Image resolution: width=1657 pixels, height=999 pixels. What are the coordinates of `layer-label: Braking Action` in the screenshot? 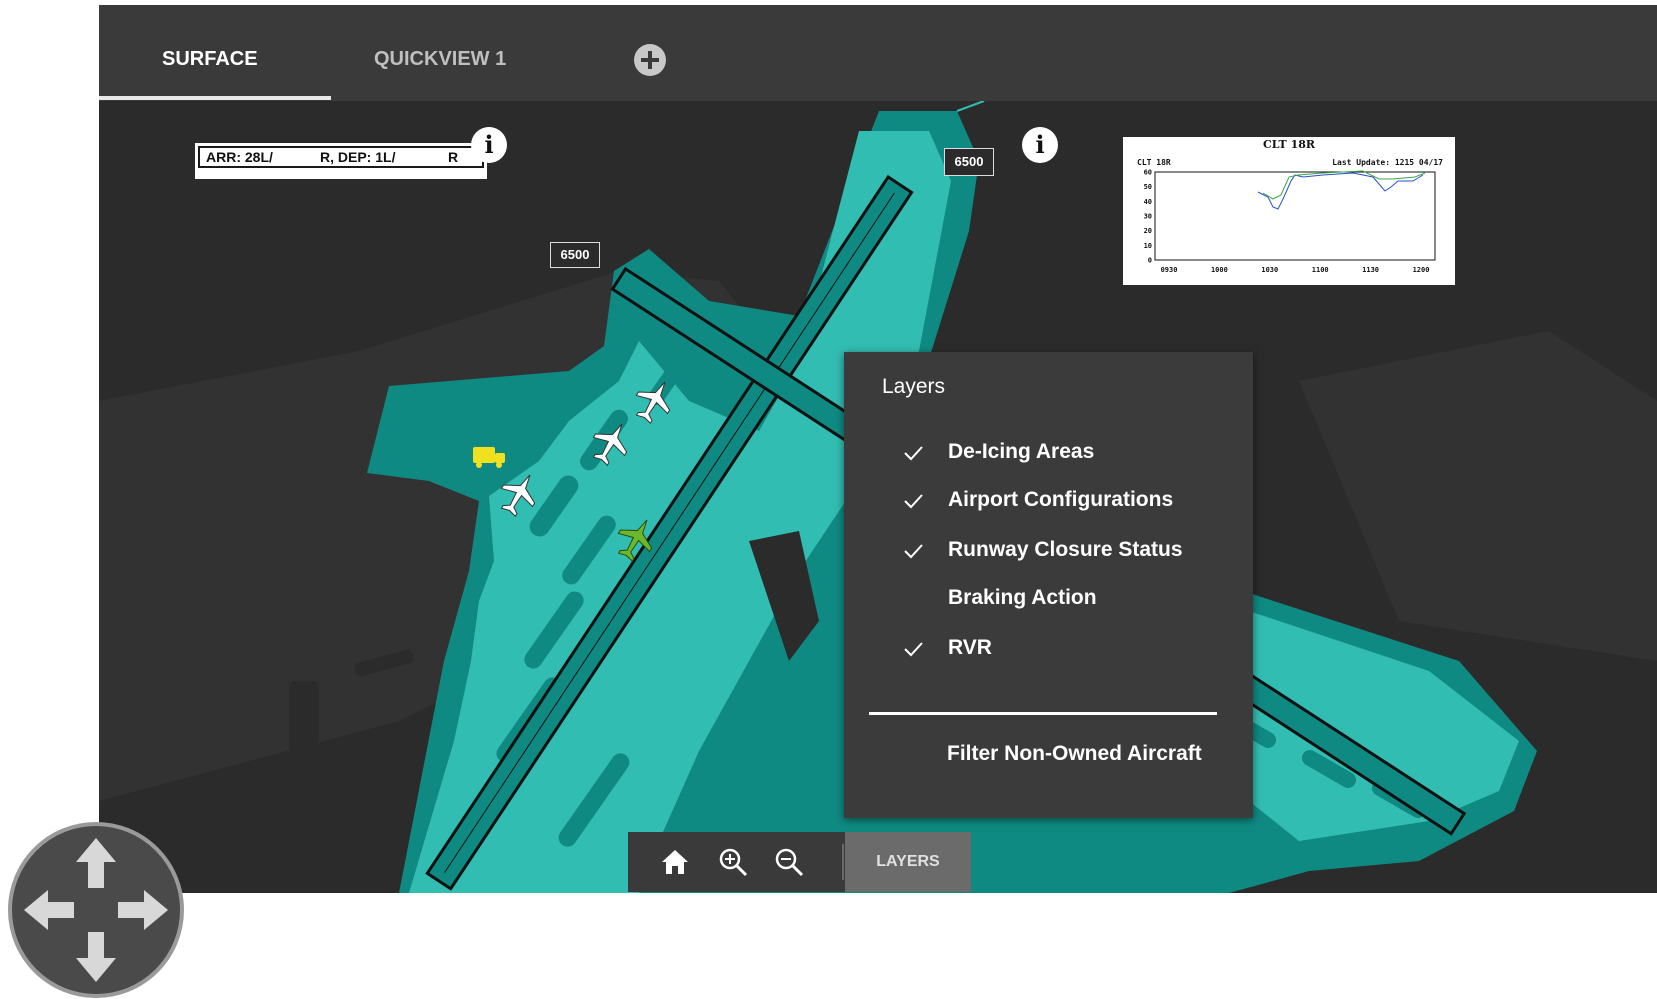 It's located at (1022, 597).